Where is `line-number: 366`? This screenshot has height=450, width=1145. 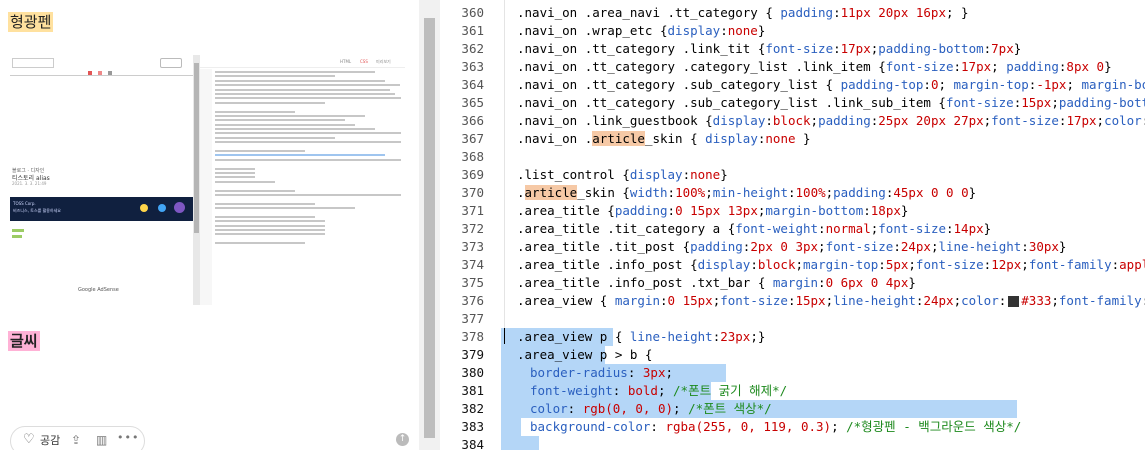 line-number: 366 is located at coordinates (472, 120).